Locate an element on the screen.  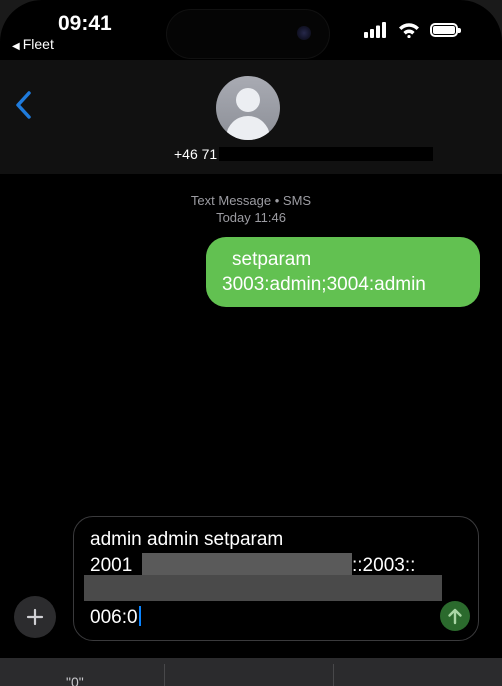
compose-line-1: admin admin setparam is located at coordinates (187, 539).